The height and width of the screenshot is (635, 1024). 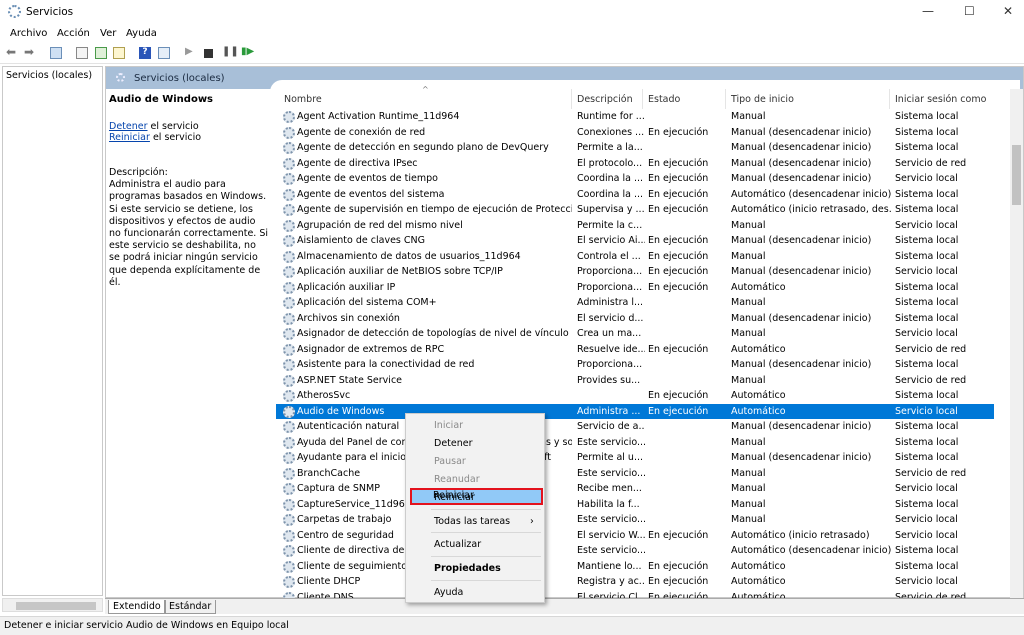 I want to click on cell-log-on-as: Servicio de red, so click(x=931, y=163).